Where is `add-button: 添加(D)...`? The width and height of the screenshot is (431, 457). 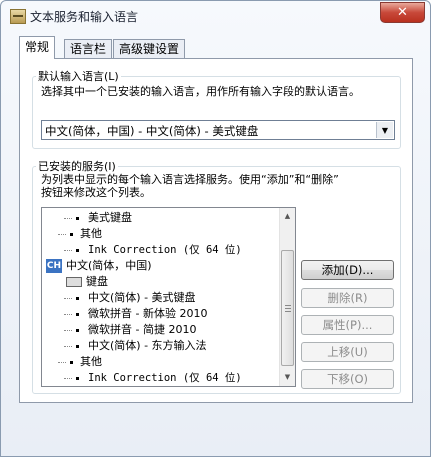 add-button: 添加(D)... is located at coordinates (347, 270).